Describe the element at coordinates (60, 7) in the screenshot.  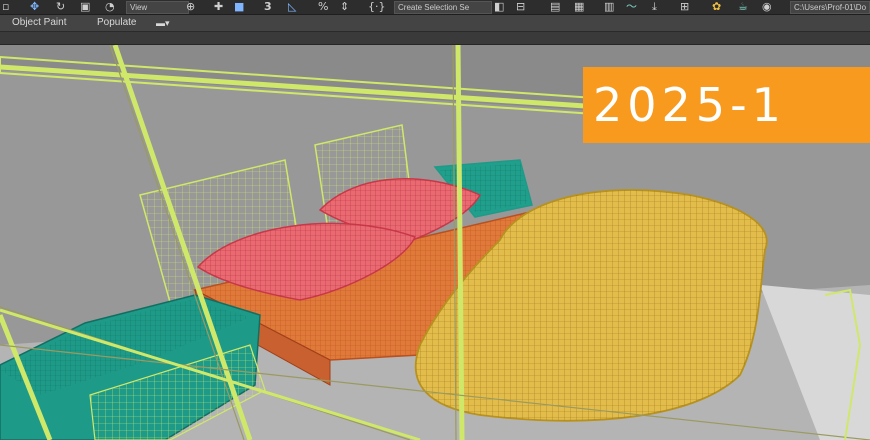
I see `rotate-icon: ↻` at that location.